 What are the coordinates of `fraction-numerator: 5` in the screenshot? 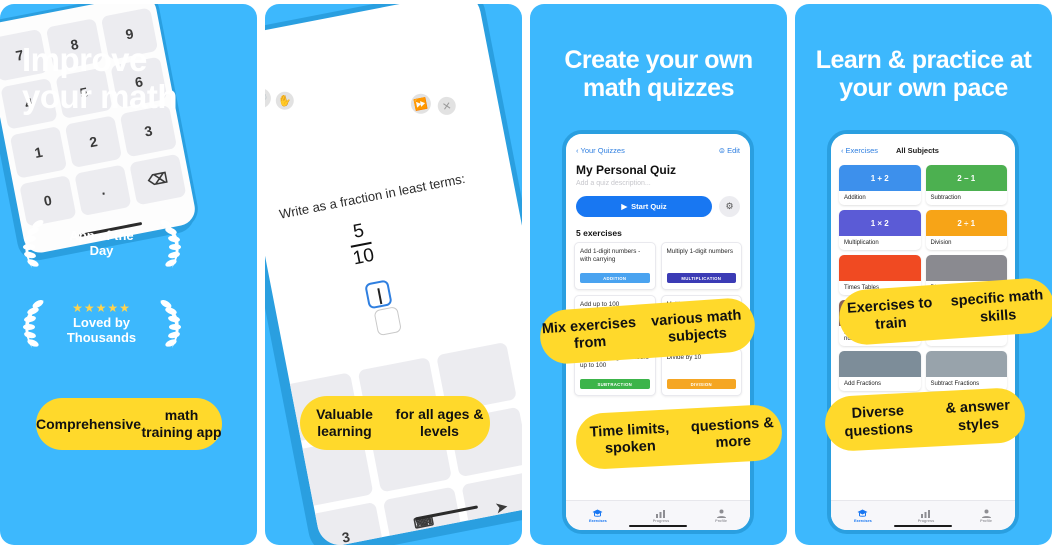 It's located at (358, 231).